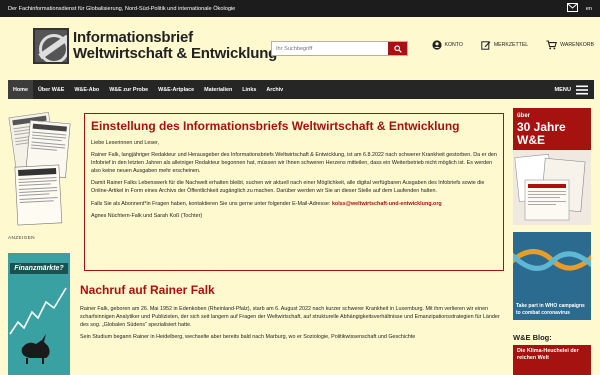  I want to click on nav-item-archive: Archiv, so click(274, 89).